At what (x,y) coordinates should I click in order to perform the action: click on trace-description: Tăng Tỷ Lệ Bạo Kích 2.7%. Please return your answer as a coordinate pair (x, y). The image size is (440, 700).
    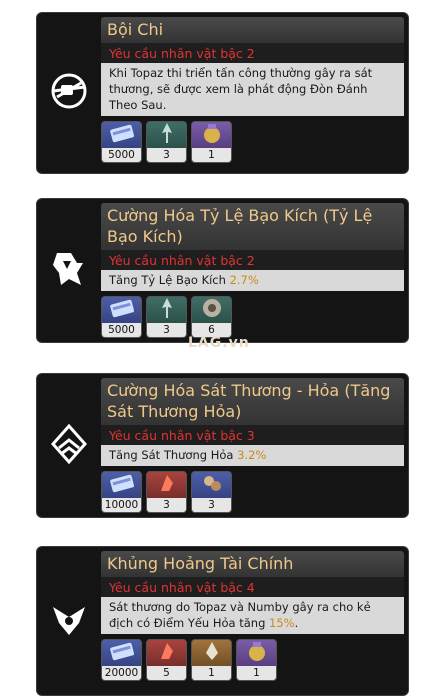
    Looking at the image, I should click on (252, 280).